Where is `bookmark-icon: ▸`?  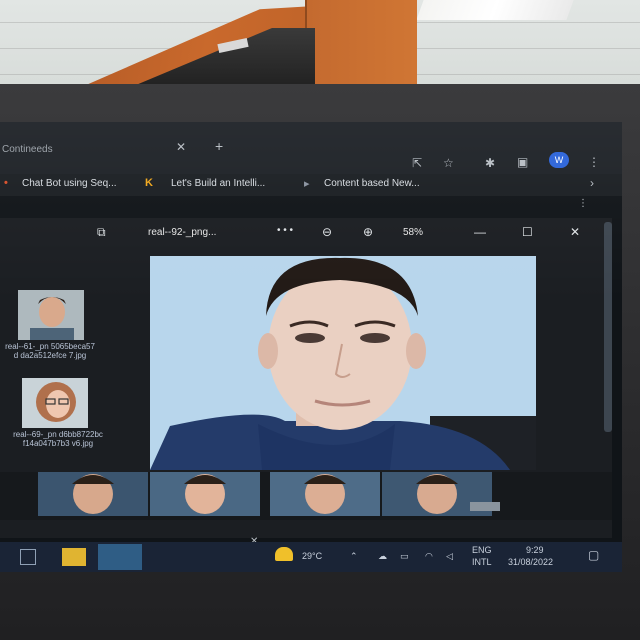
bookmark-icon: ▸ is located at coordinates (307, 184).